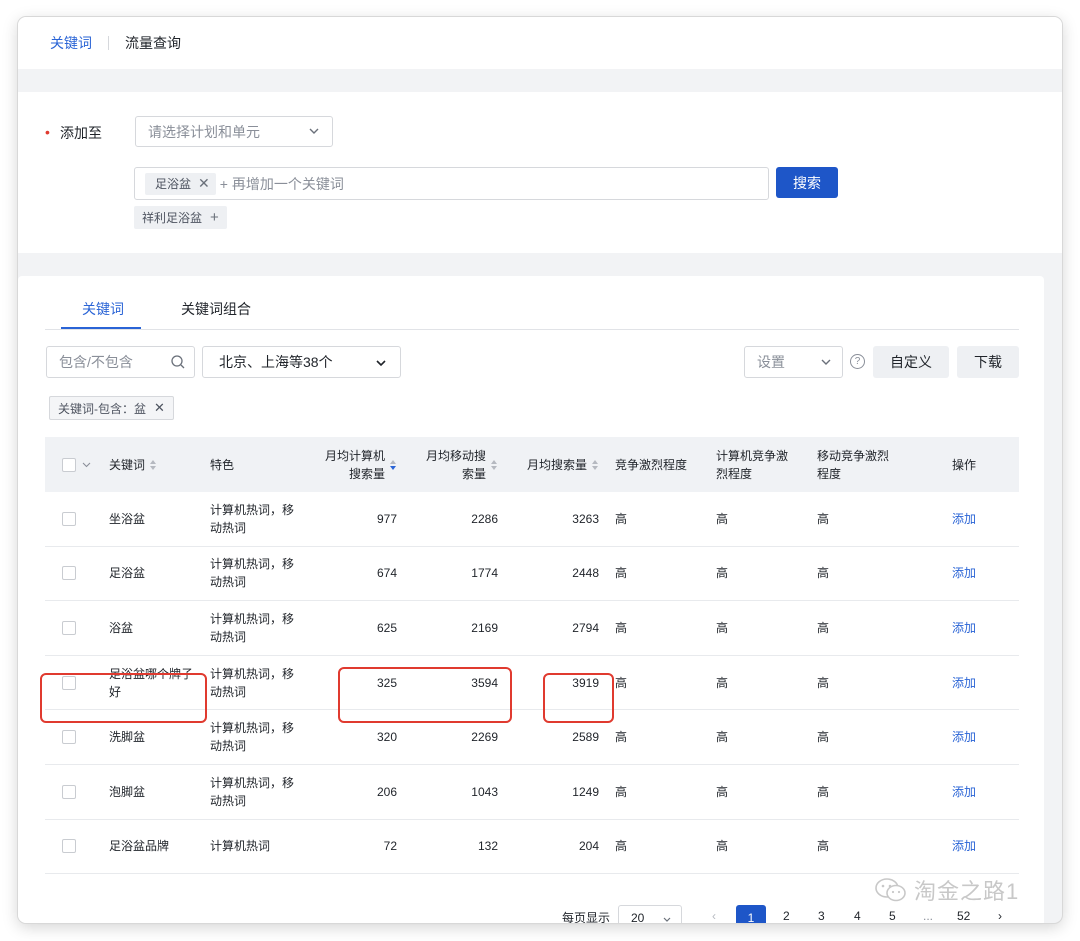 Image resolution: width=1080 pixels, height=941 pixels. Describe the element at coordinates (540, 43) in the screenshot. I see `top-nav: 关键词 流量查询` at that location.